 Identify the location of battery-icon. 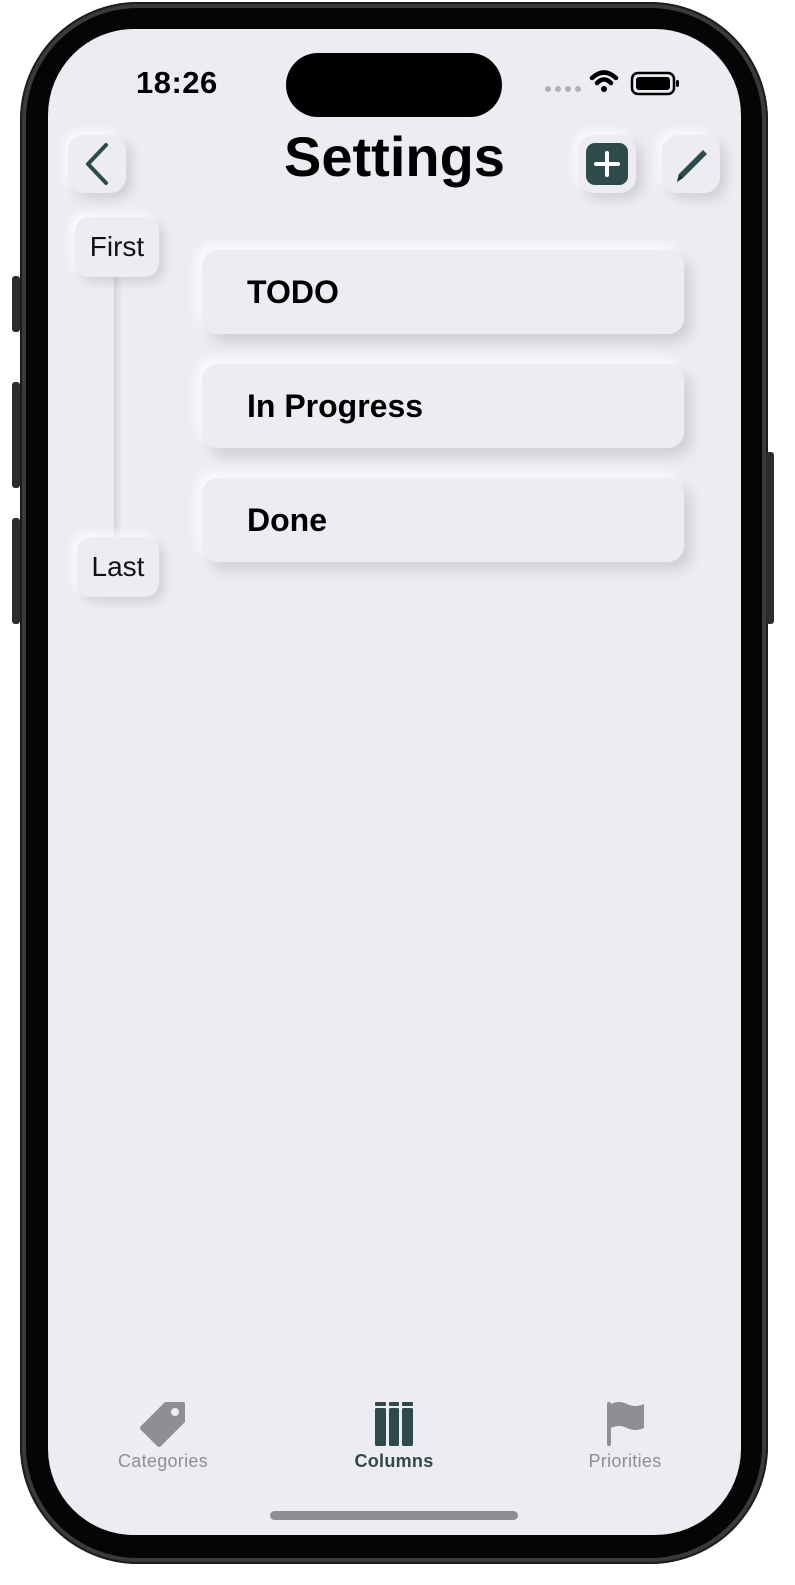
(654, 83).